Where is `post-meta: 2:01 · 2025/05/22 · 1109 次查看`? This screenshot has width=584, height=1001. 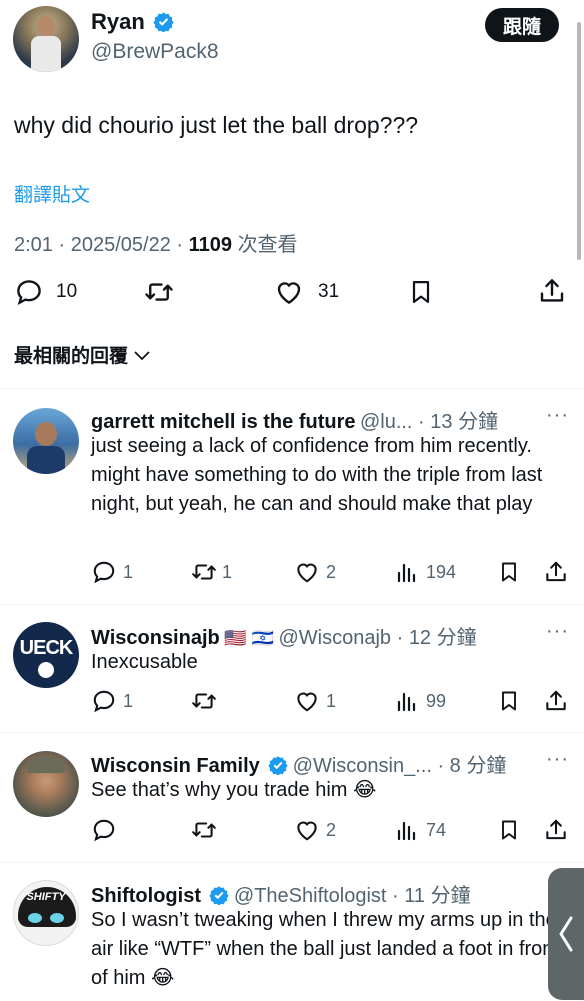
post-meta: 2:01 · 2025/05/22 · 1109 次查看 is located at coordinates (156, 245).